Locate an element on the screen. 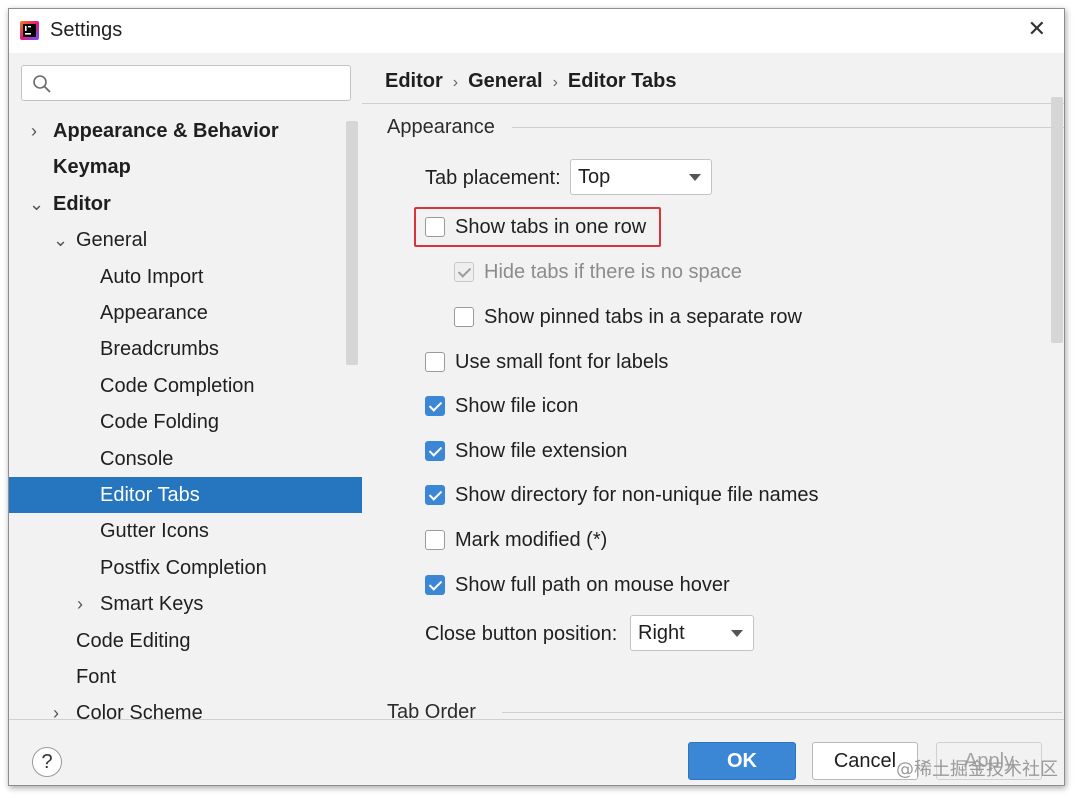  tree-item-label: Smart Keys is located at coordinates (152, 604).